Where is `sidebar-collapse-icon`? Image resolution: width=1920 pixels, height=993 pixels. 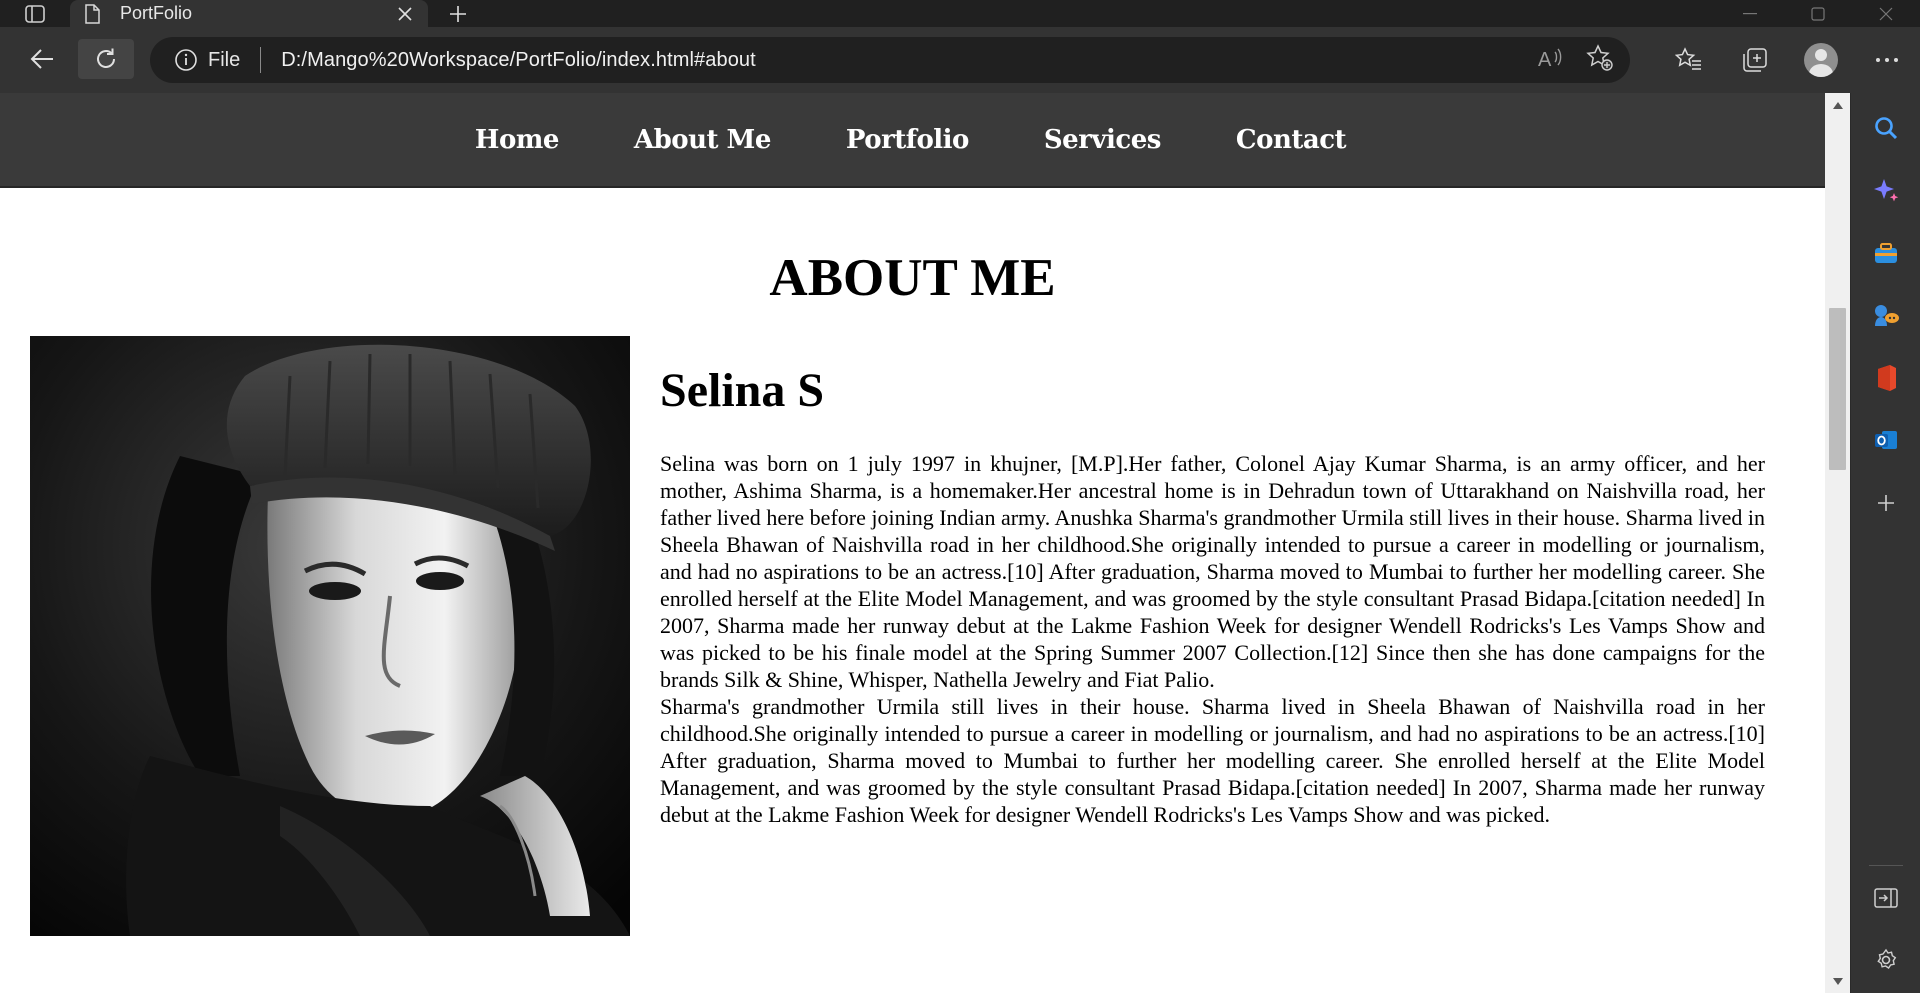
sidebar-collapse-icon is located at coordinates (1885, 898).